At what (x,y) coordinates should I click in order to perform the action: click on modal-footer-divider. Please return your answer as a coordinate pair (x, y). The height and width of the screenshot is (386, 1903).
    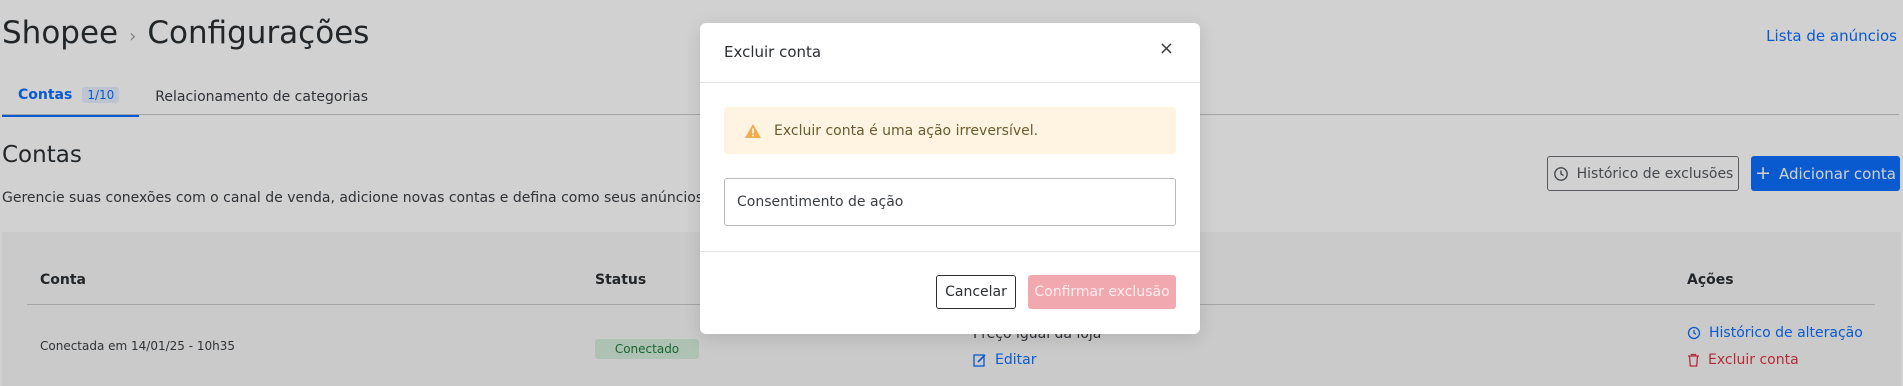
    Looking at the image, I should click on (950, 251).